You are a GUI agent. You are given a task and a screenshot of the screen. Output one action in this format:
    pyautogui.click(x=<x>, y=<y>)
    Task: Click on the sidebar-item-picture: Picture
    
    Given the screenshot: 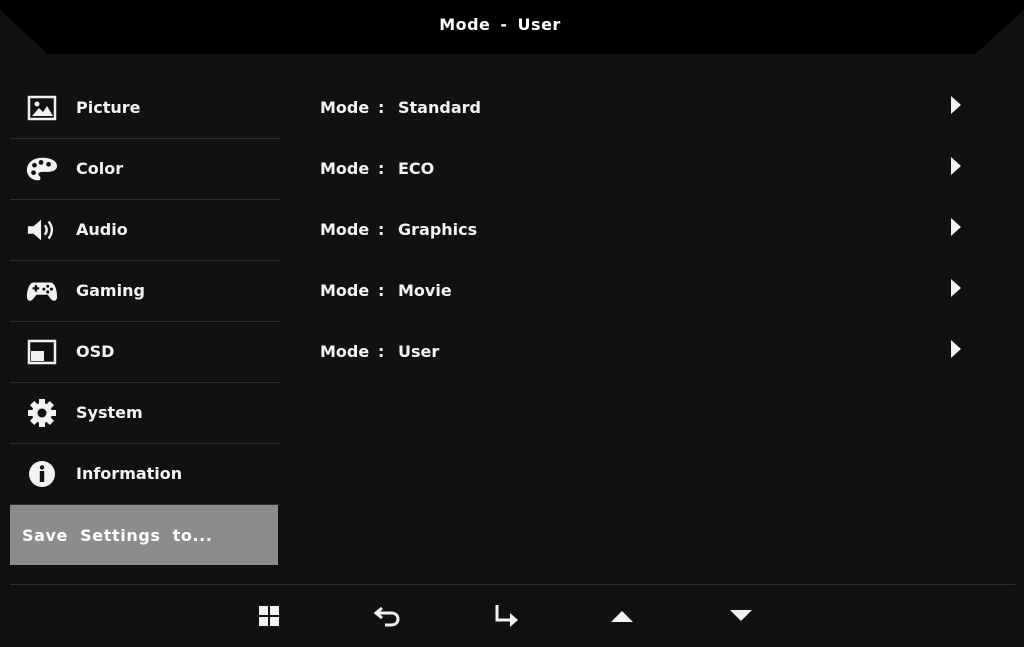 What is the action you would take?
    pyautogui.click(x=145, y=108)
    